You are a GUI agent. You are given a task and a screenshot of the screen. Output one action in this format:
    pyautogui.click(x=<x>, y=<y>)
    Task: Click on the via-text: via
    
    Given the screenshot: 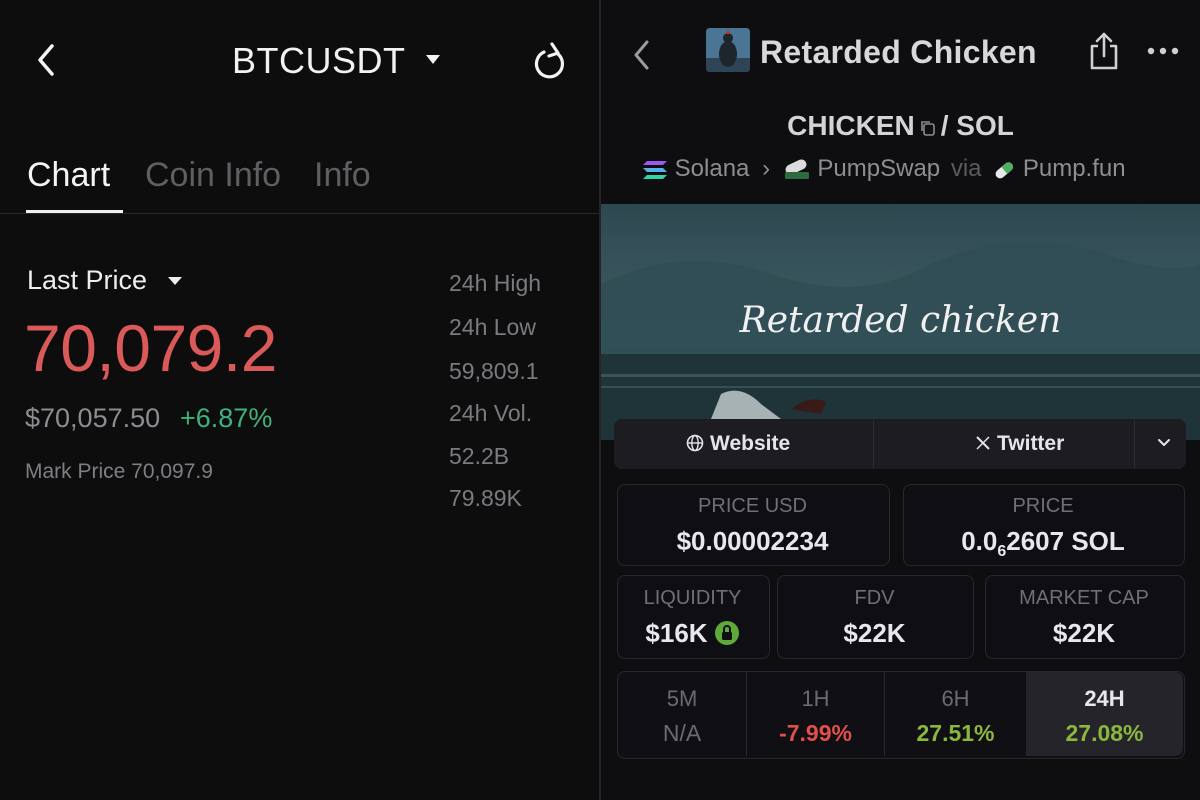 What is the action you would take?
    pyautogui.click(x=966, y=168)
    